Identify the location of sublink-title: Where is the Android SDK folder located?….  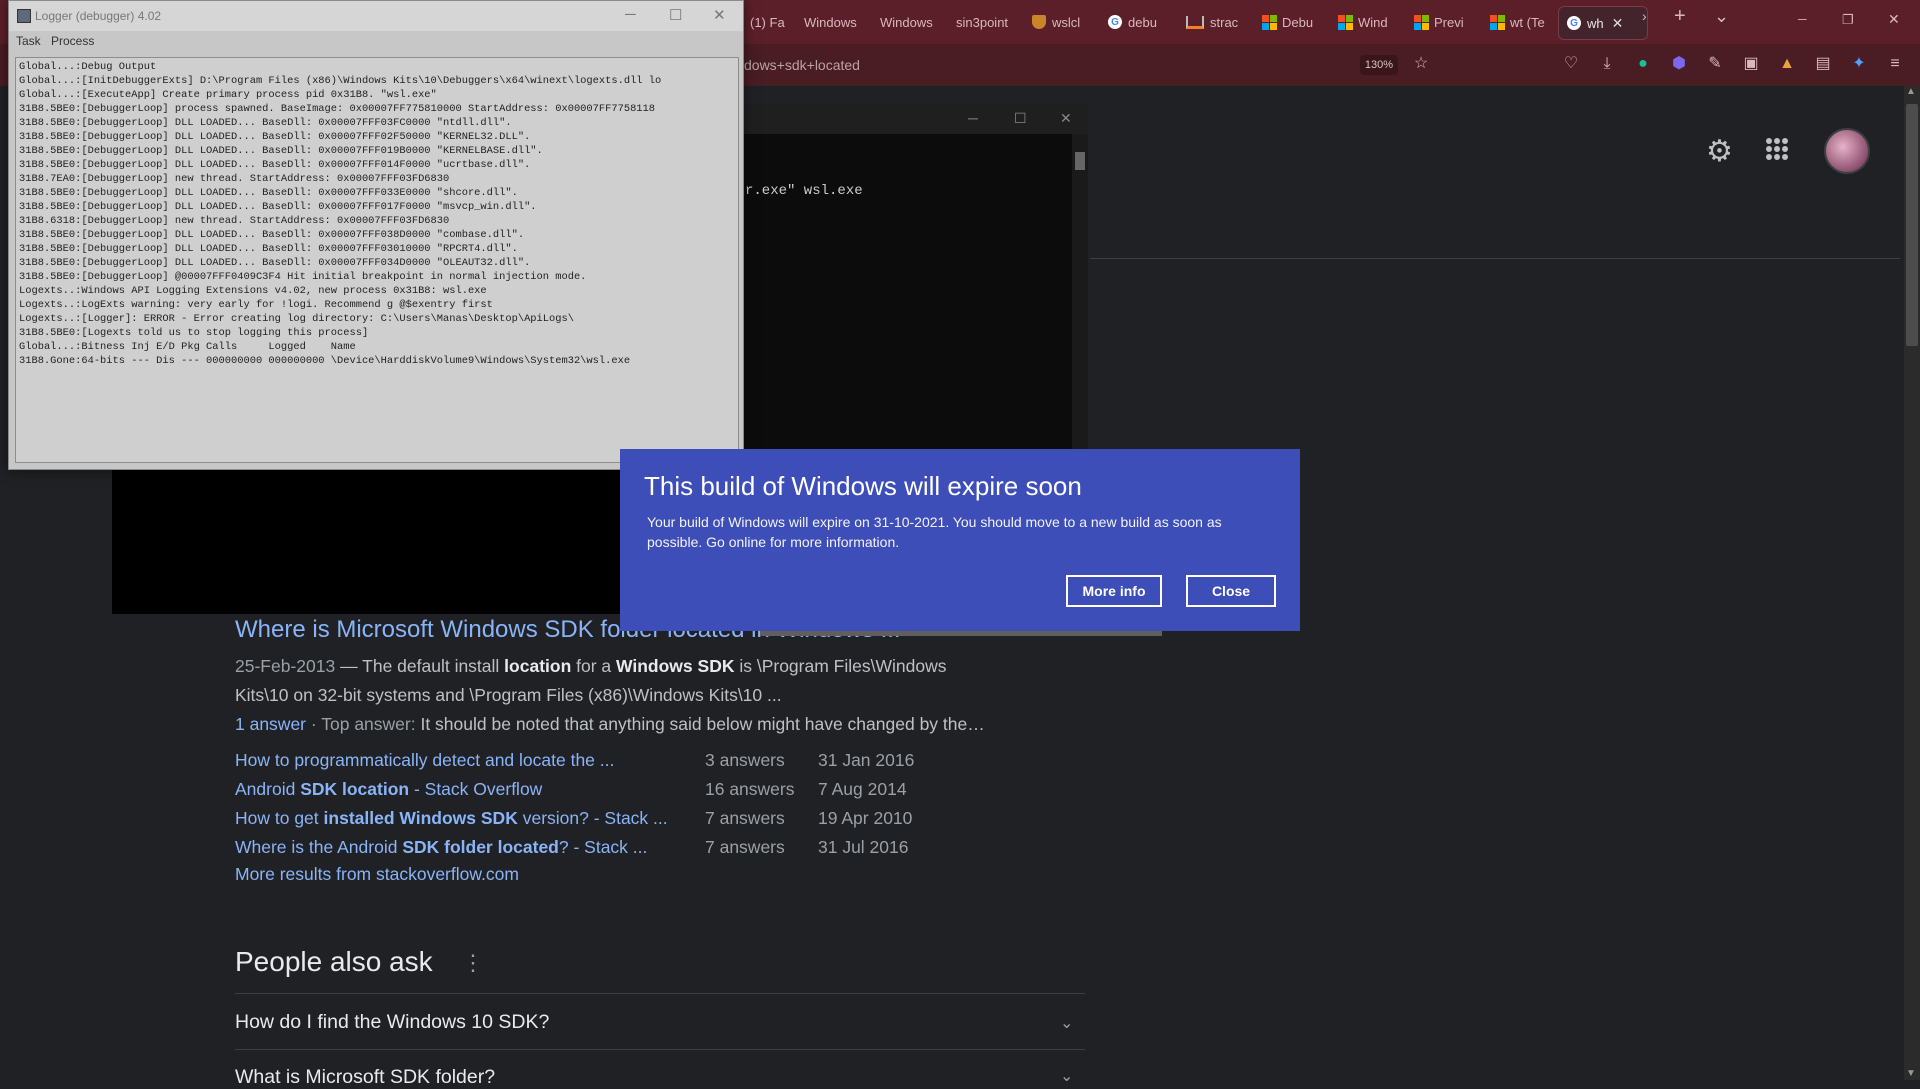
(441, 847).